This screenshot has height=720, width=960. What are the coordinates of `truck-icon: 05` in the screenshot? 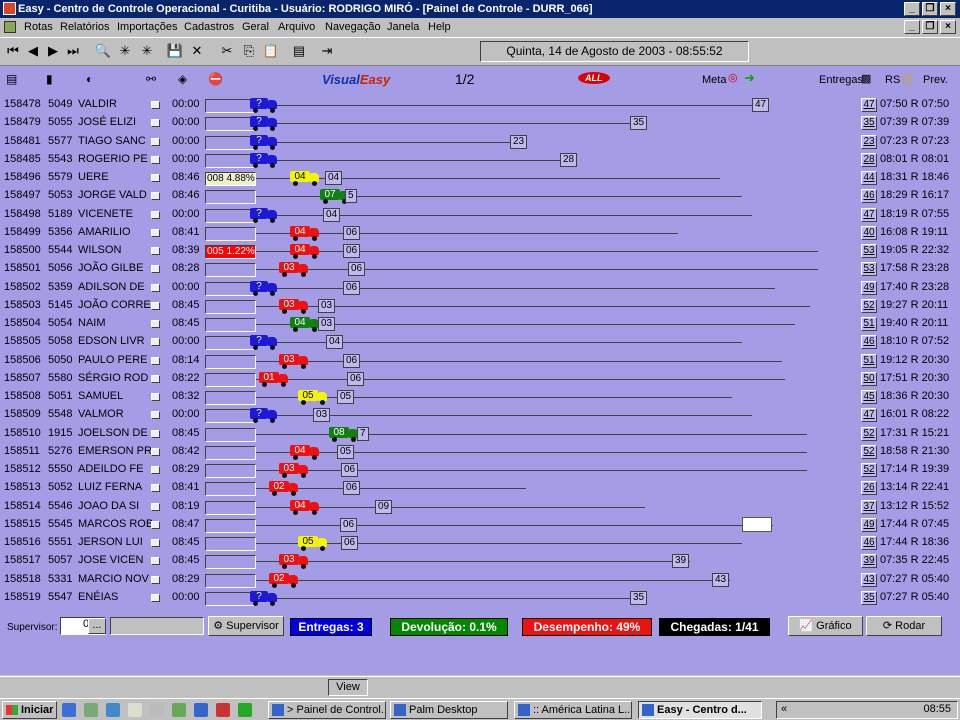 It's located at (313, 543).